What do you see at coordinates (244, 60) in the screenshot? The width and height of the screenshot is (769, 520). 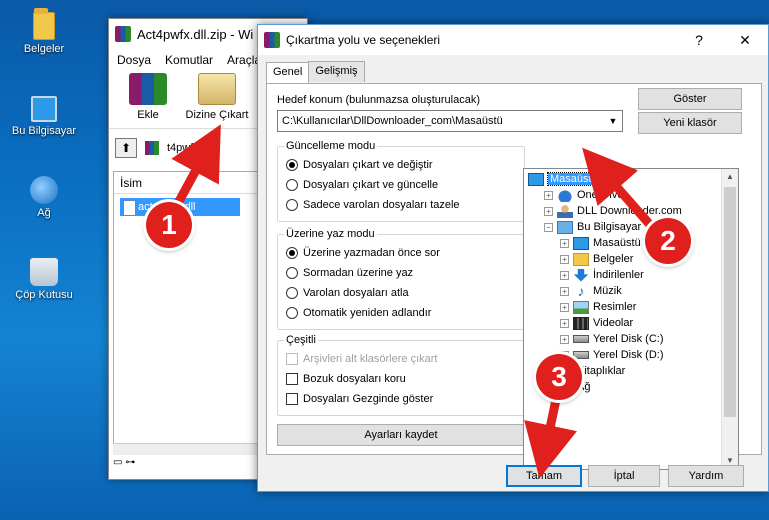 I see `menu-araclar: Araçla` at bounding box center [244, 60].